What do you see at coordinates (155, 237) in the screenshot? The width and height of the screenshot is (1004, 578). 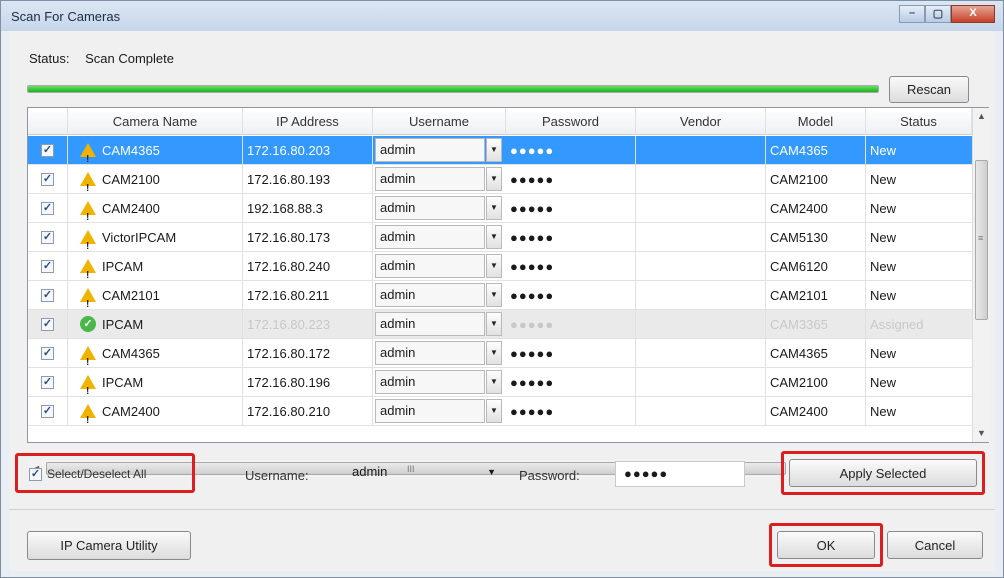 I see `camera-name-cell: VictorIPCAM` at bounding box center [155, 237].